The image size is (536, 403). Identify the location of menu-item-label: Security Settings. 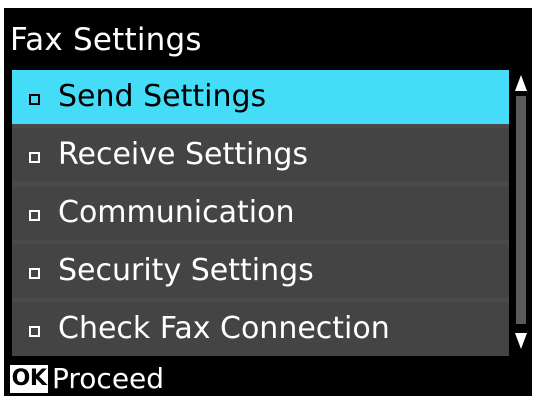
(186, 270).